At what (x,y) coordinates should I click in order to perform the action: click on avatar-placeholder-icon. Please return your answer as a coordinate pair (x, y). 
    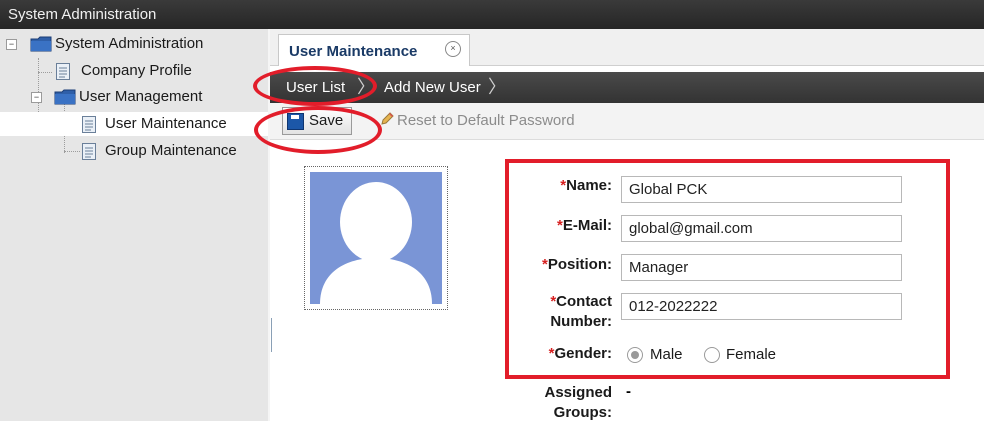
    Looking at the image, I should click on (376, 238).